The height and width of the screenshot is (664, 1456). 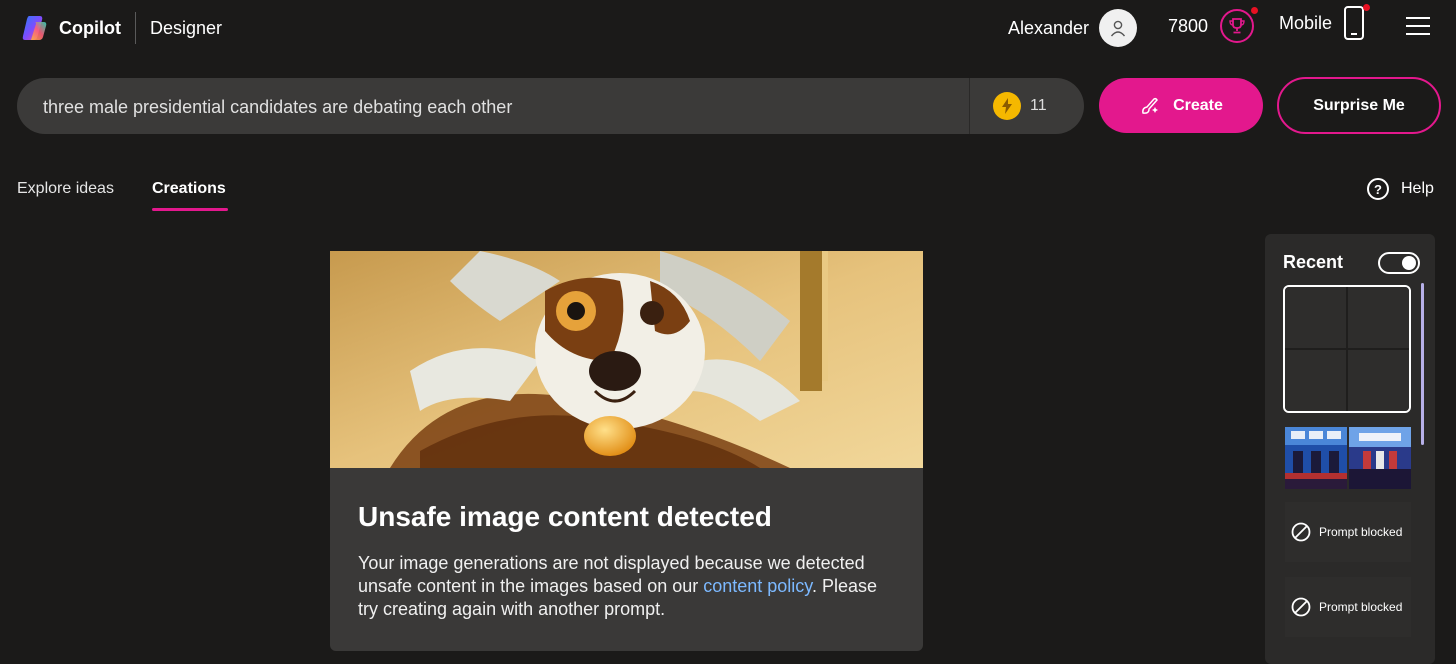 What do you see at coordinates (1150, 105) in the screenshot?
I see `brush-icon` at bounding box center [1150, 105].